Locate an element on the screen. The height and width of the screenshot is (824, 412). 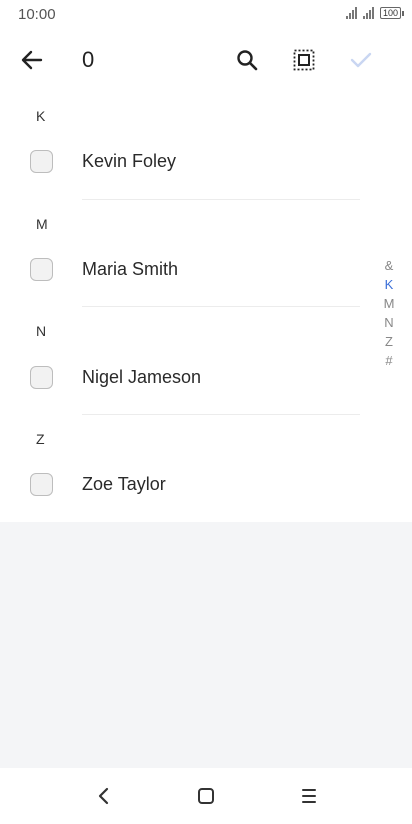
battery-level: 100 is located at coordinates (390, 13).